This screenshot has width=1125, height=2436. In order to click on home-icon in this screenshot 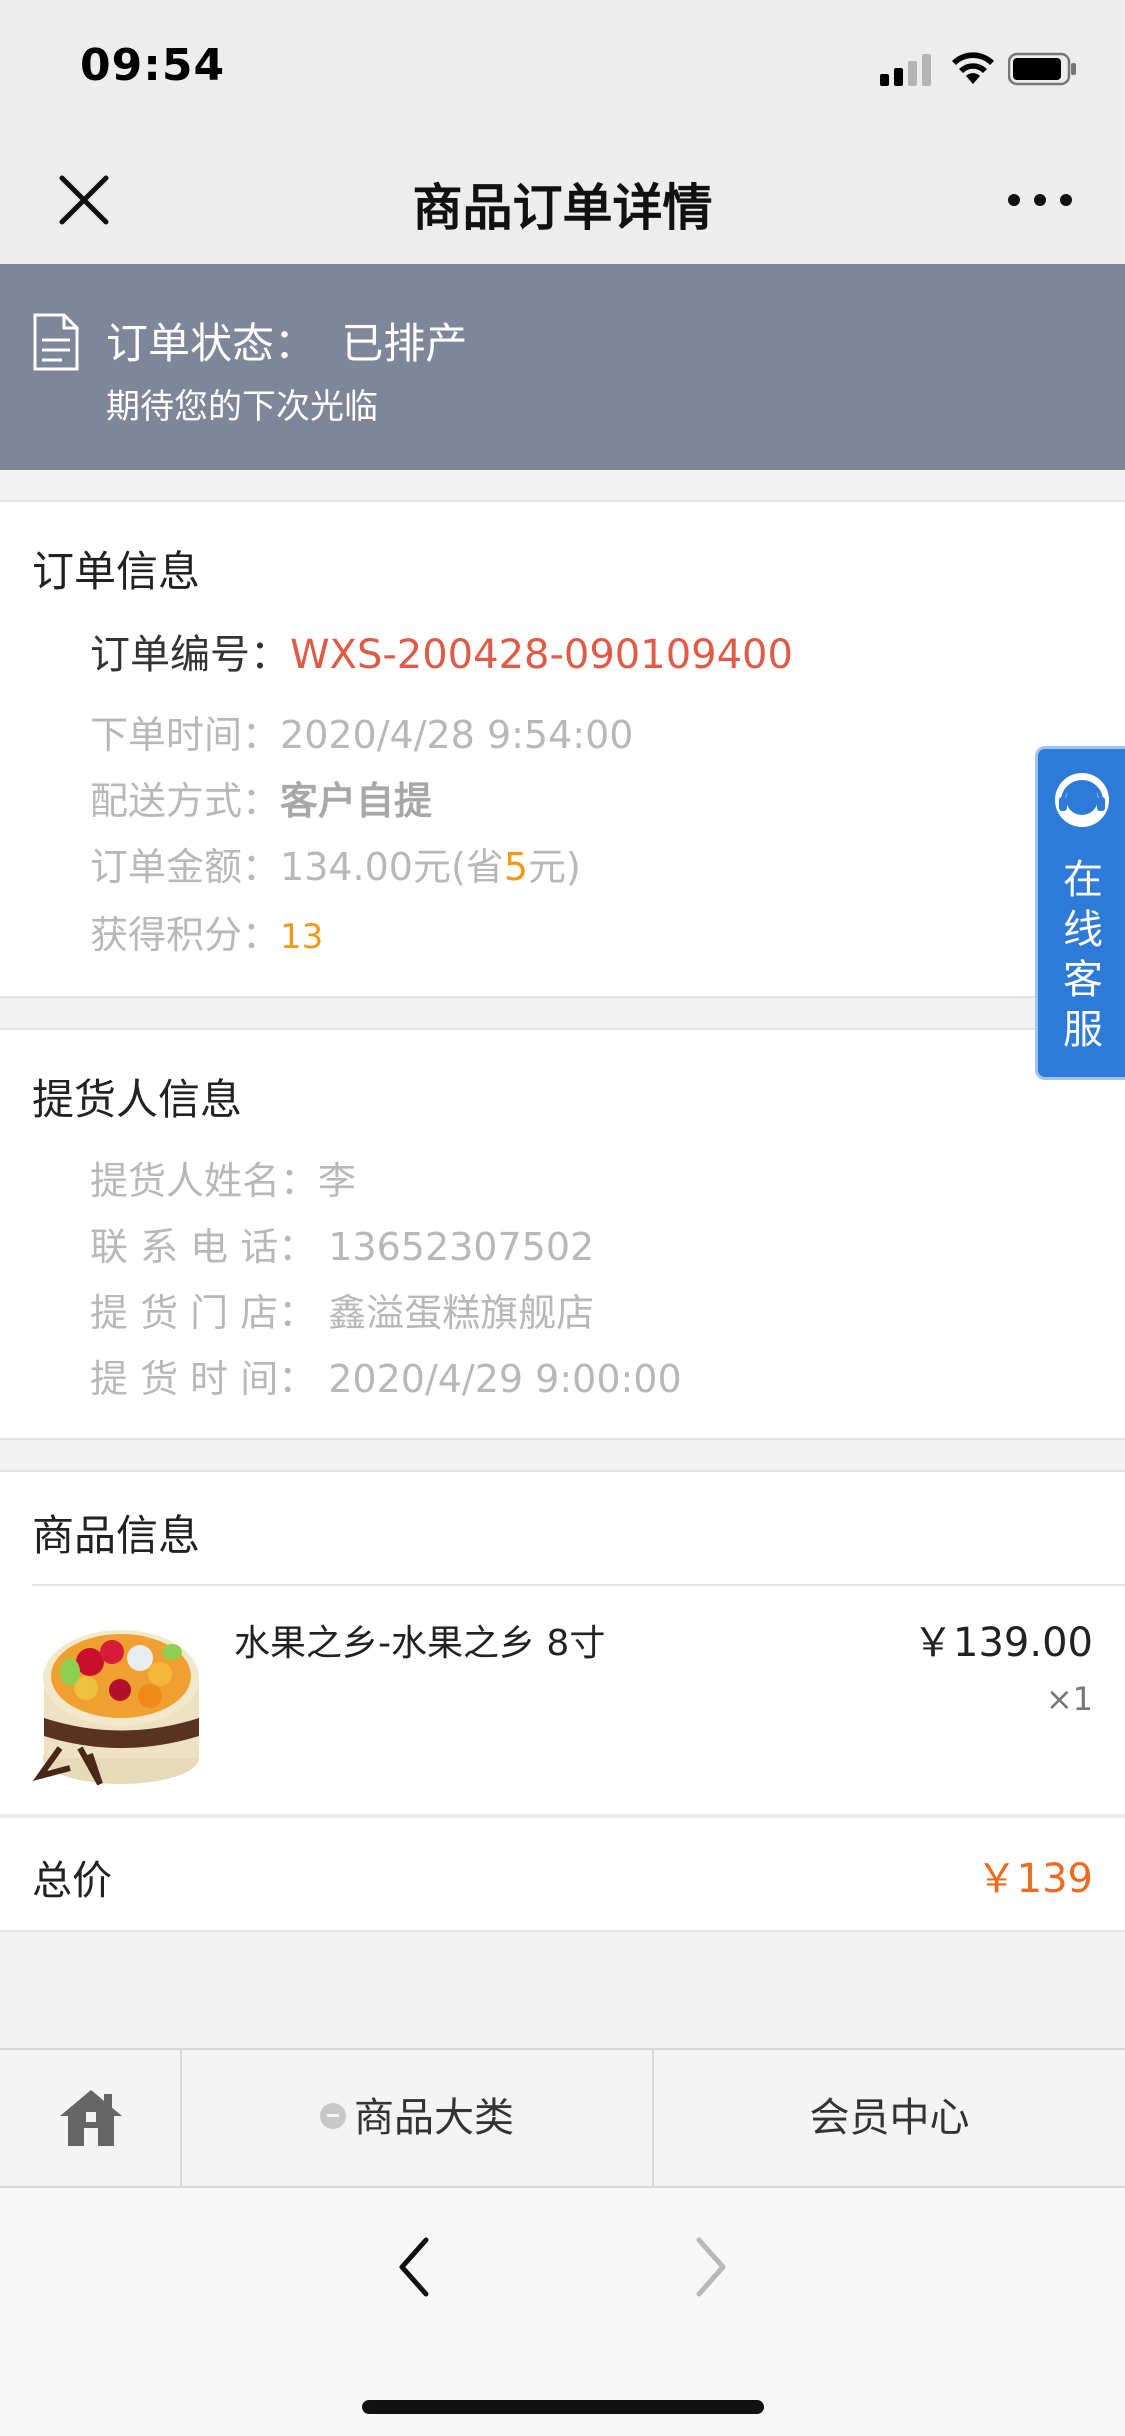, I will do `click(91, 2118)`.